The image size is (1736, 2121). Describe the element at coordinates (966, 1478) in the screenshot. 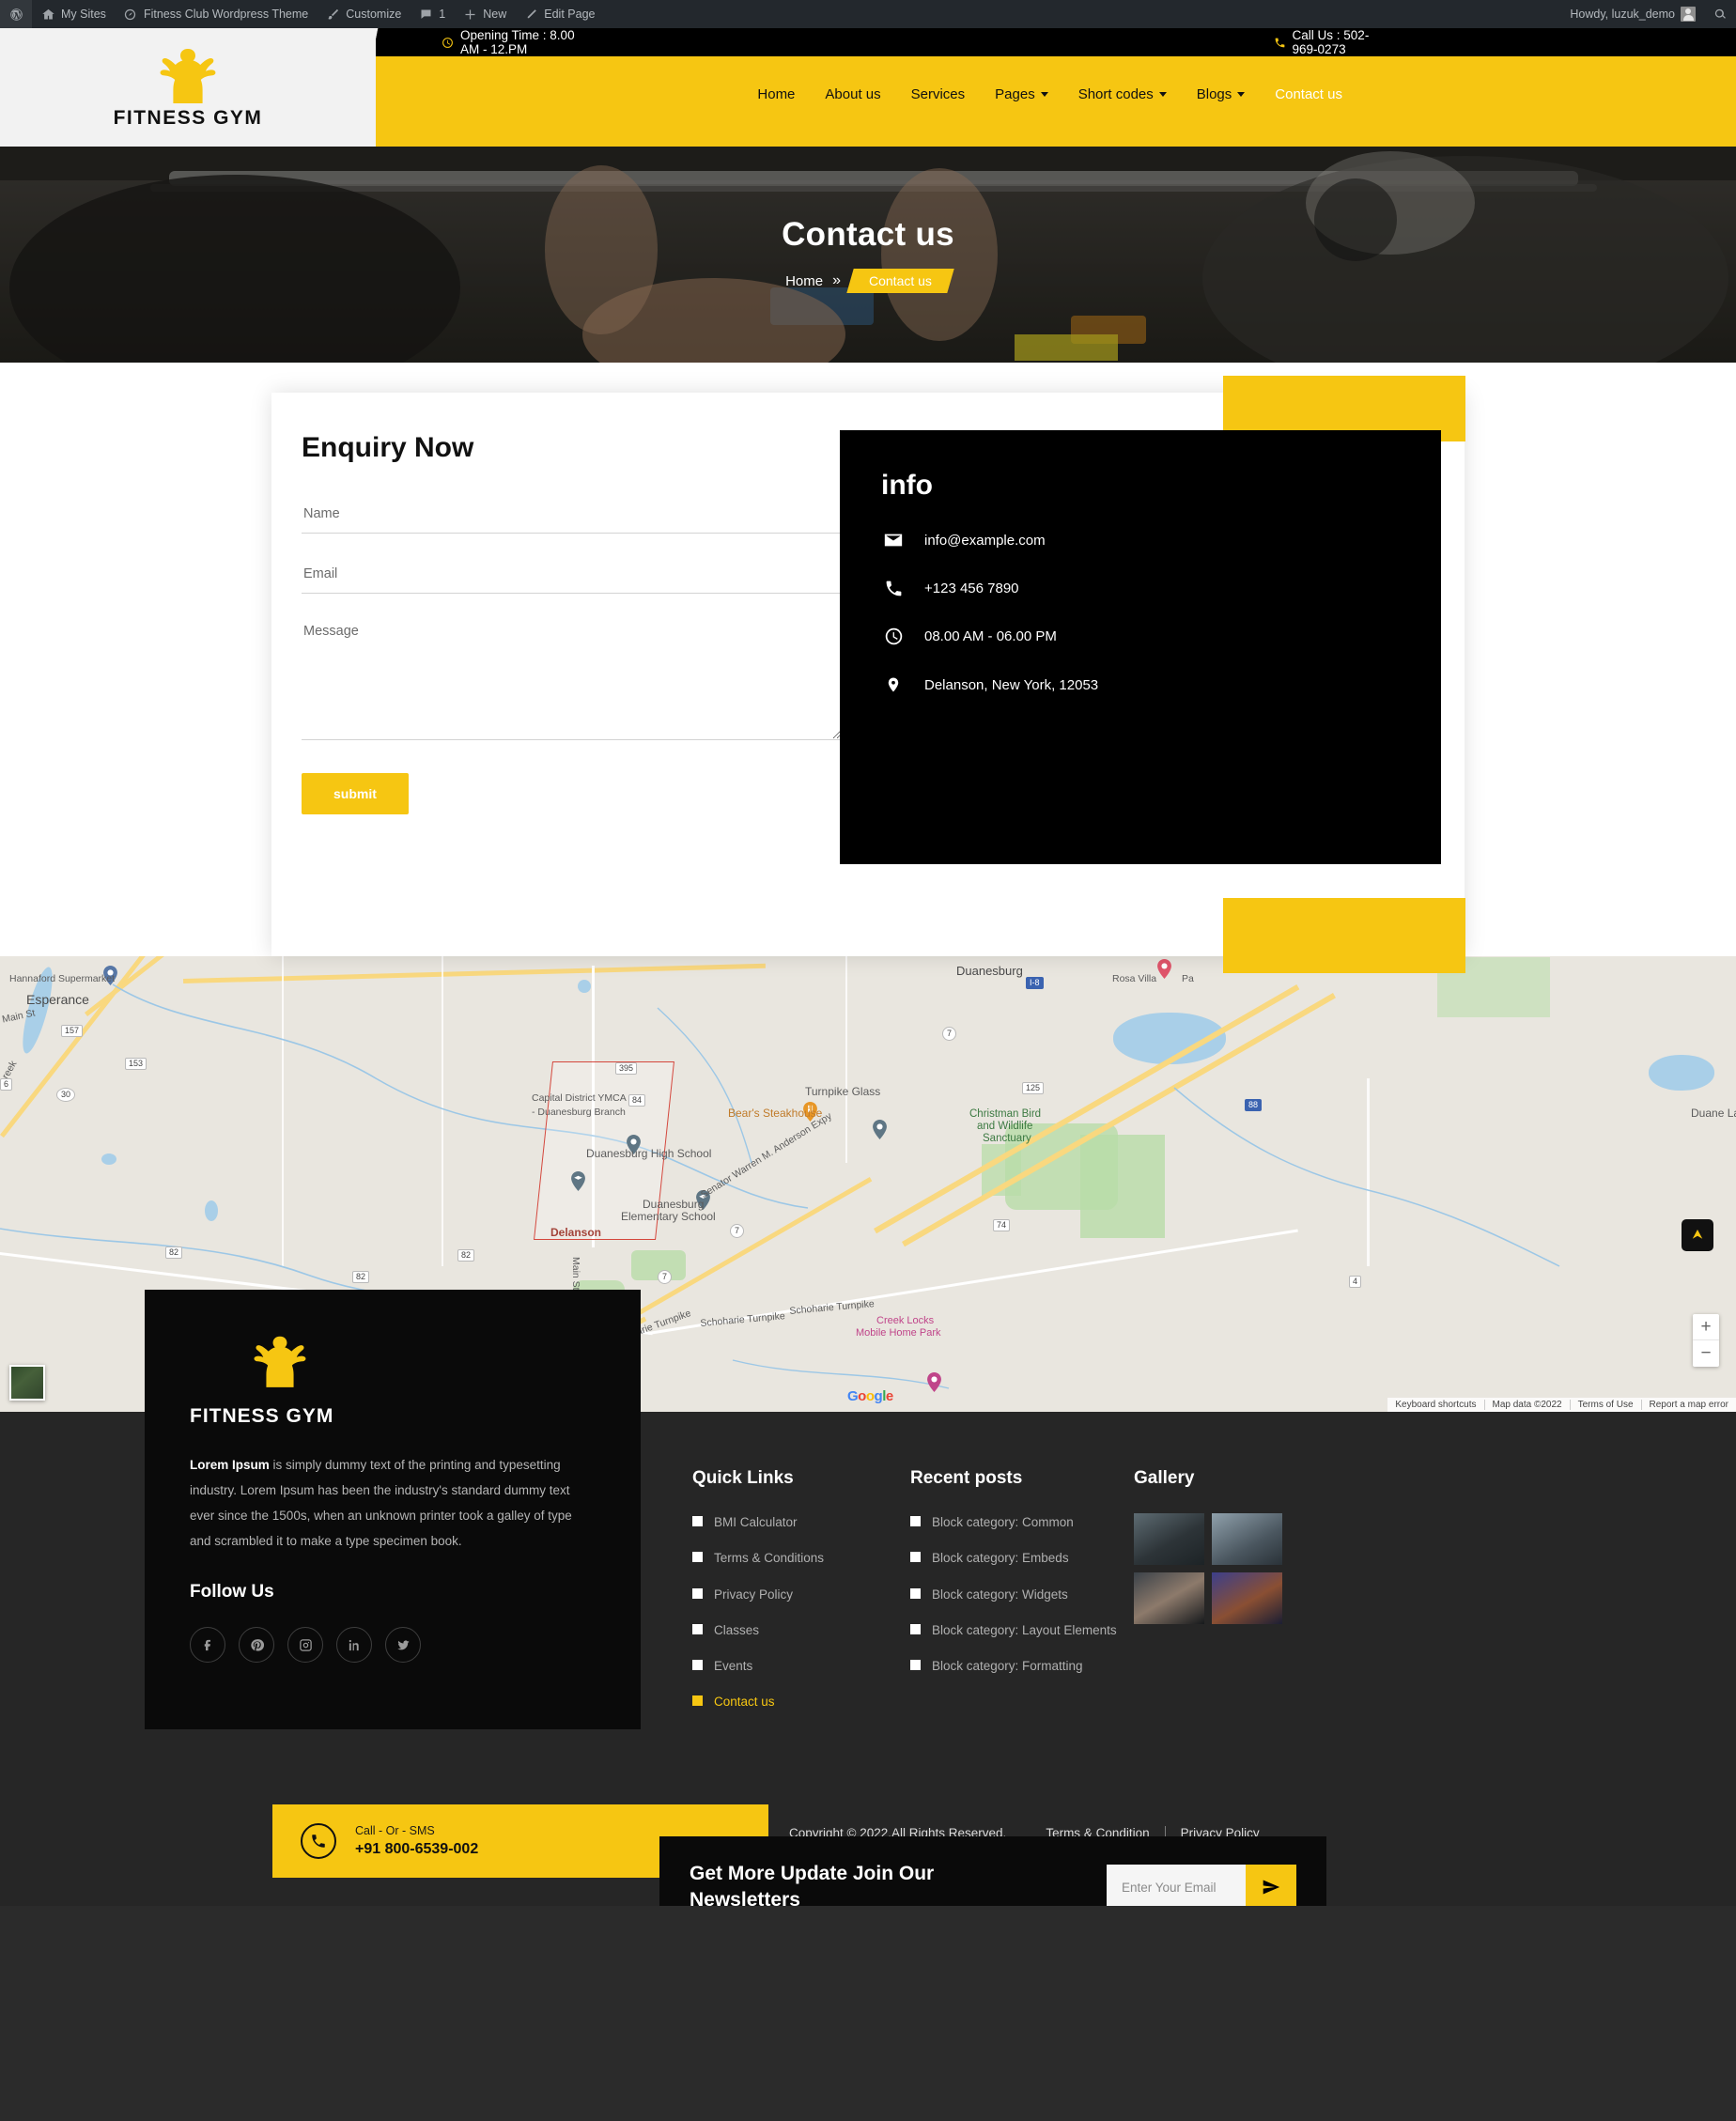

I see `footer-recent-posts-title: Recent posts` at that location.